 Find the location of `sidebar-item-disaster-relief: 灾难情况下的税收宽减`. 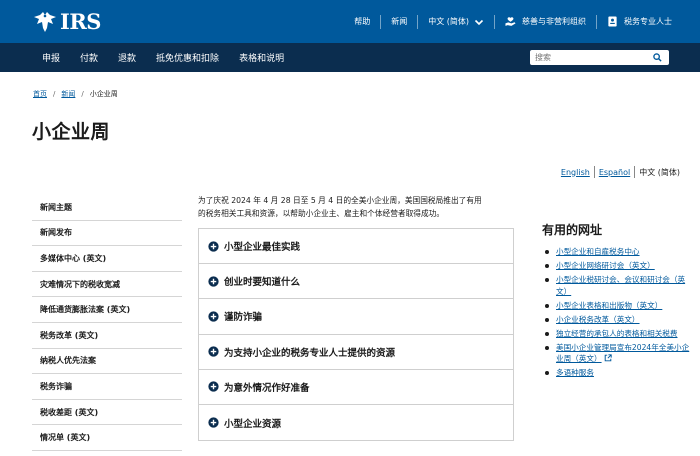

sidebar-item-disaster-relief: 灾难情况下的税收宽减 is located at coordinates (107, 285).